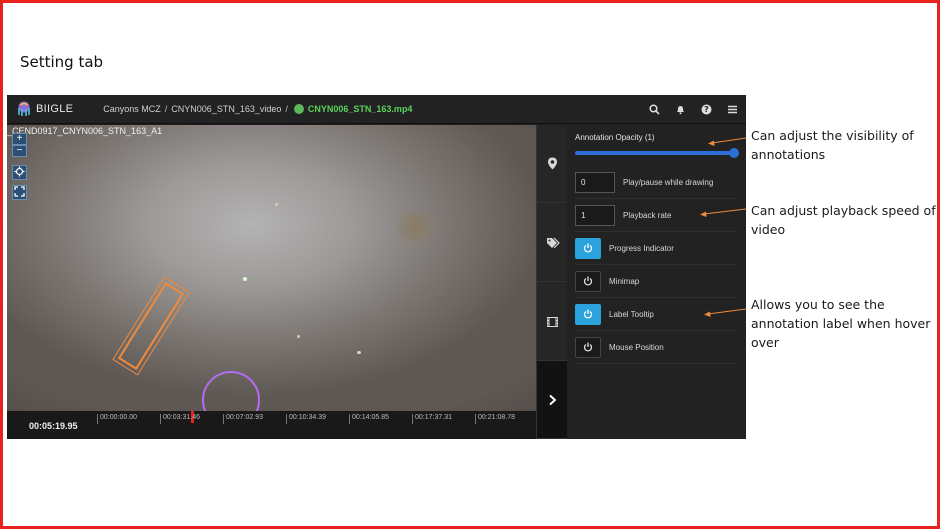  What do you see at coordinates (19, 139) in the screenshot?
I see `zoom-in-button: +` at bounding box center [19, 139].